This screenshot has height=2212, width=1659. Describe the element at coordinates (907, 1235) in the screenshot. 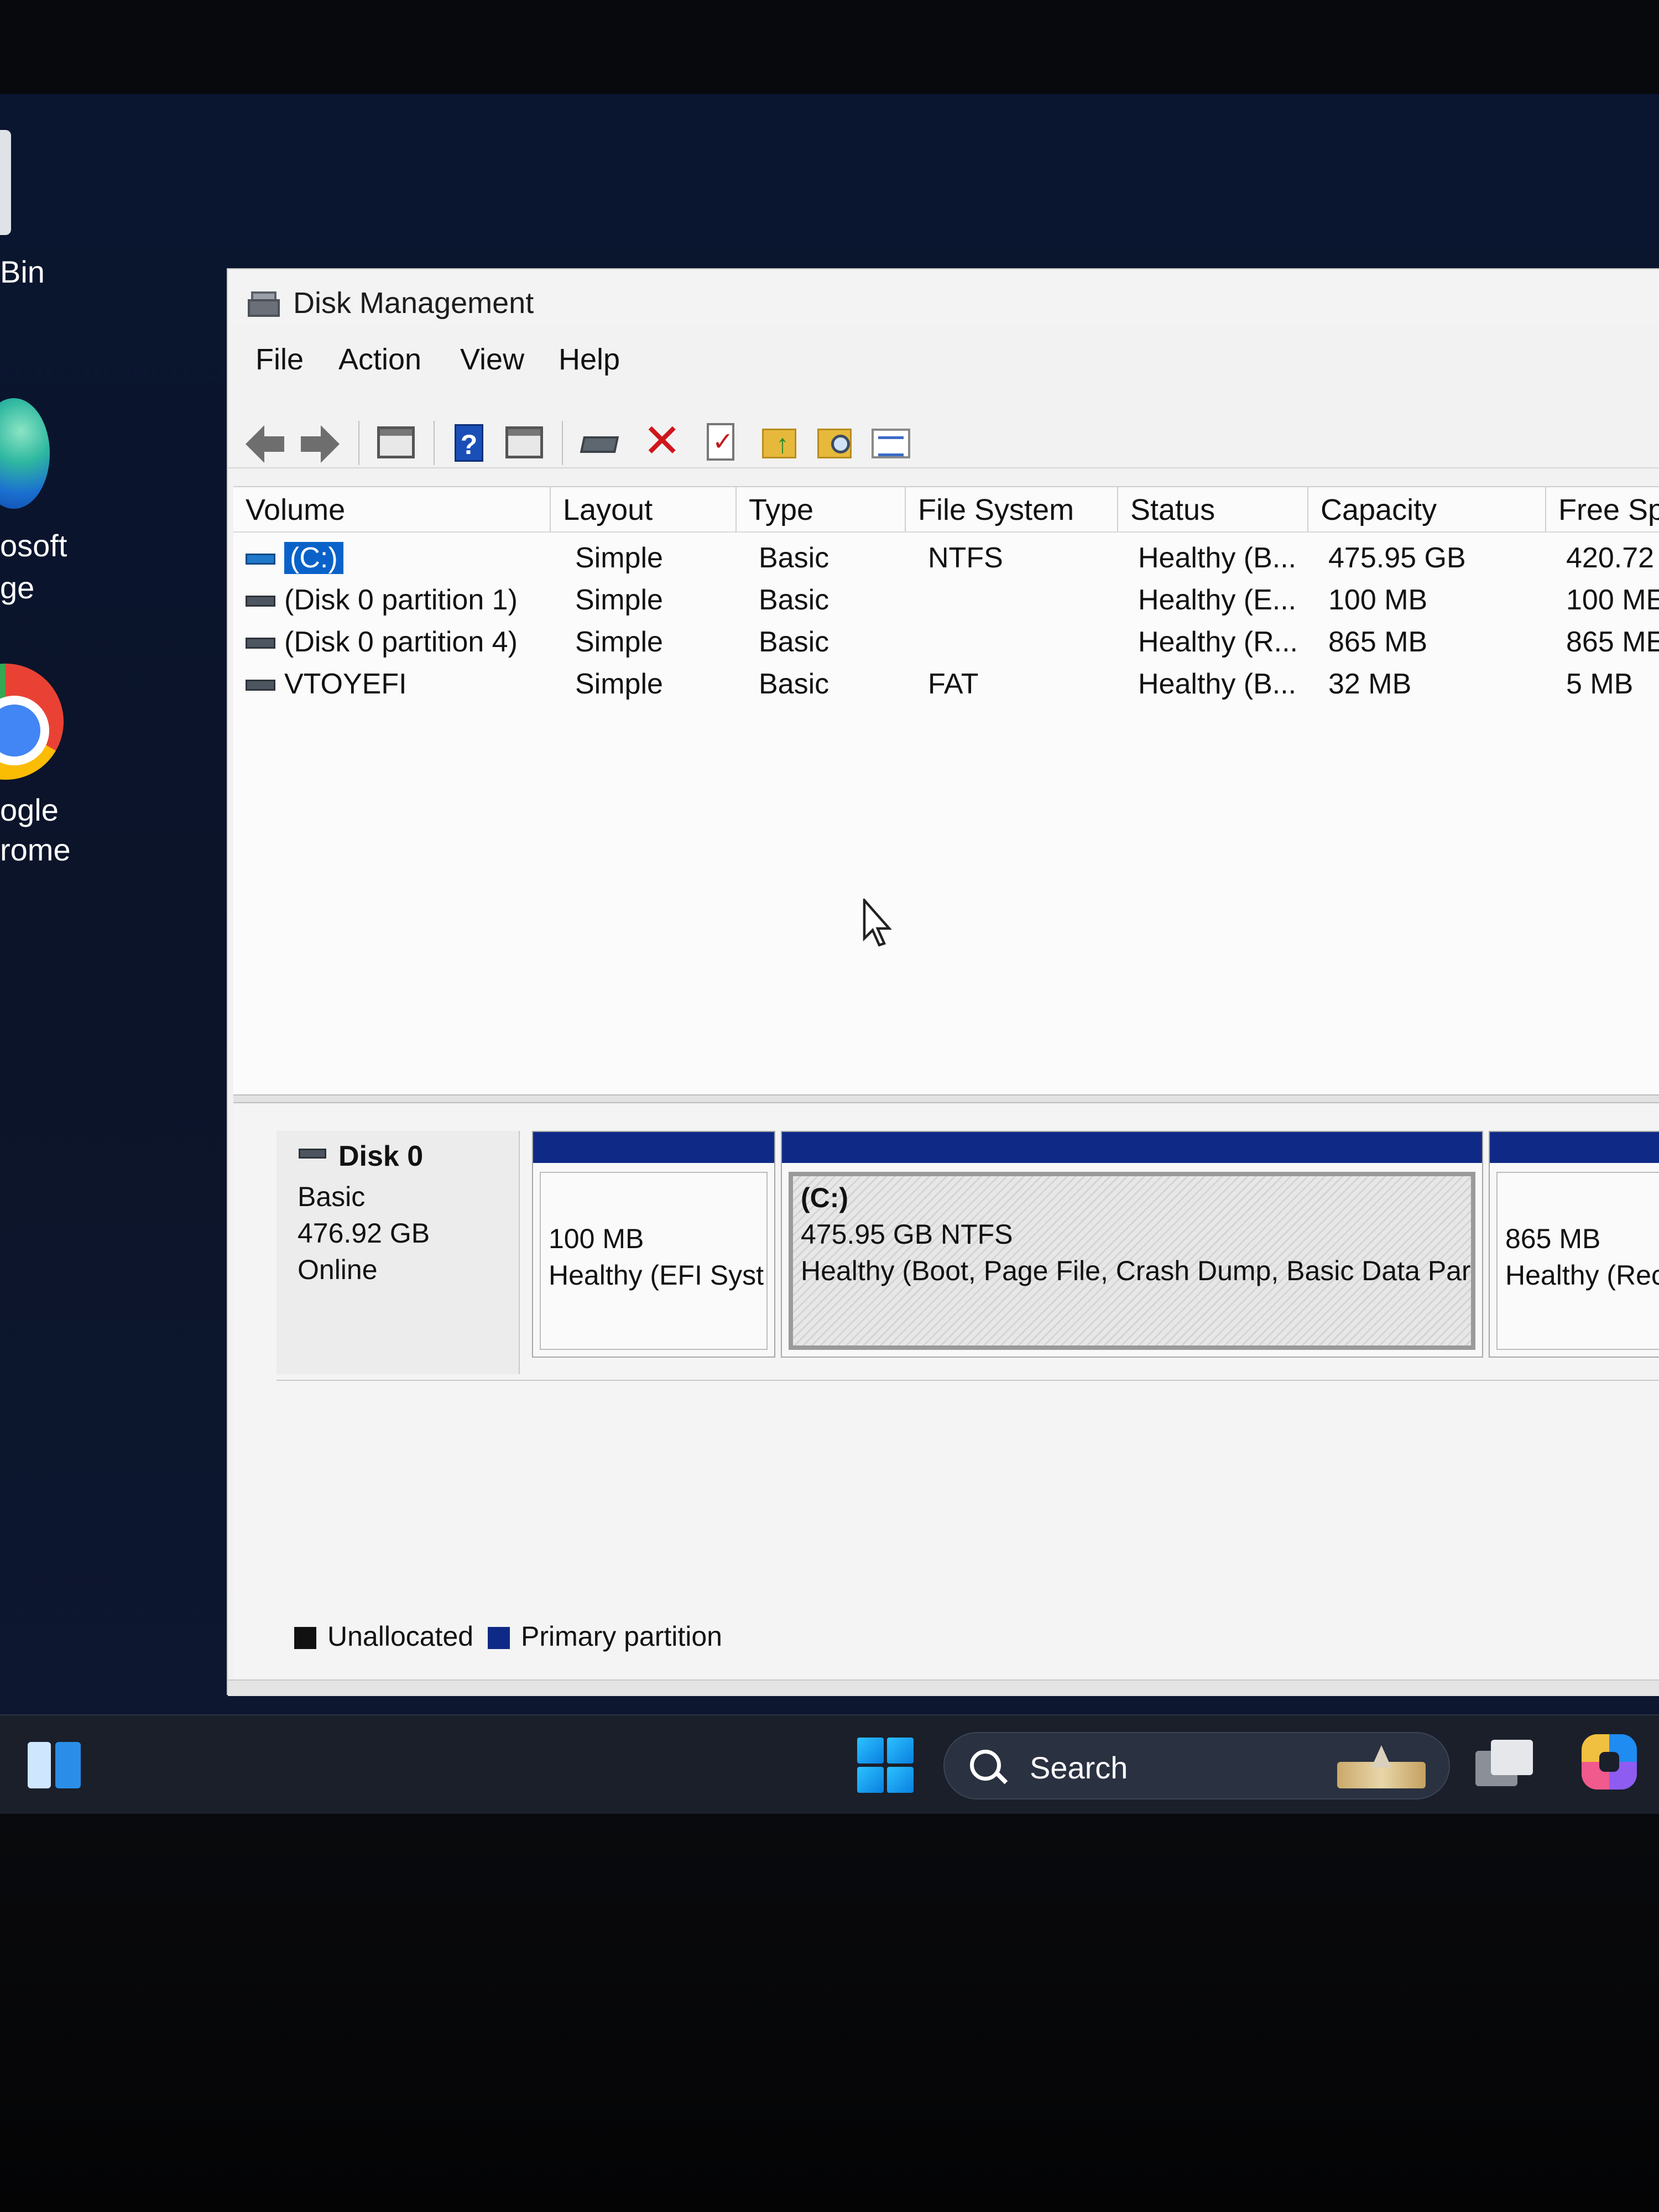

I see `partition-size: 475.95 GB NTFS` at that location.